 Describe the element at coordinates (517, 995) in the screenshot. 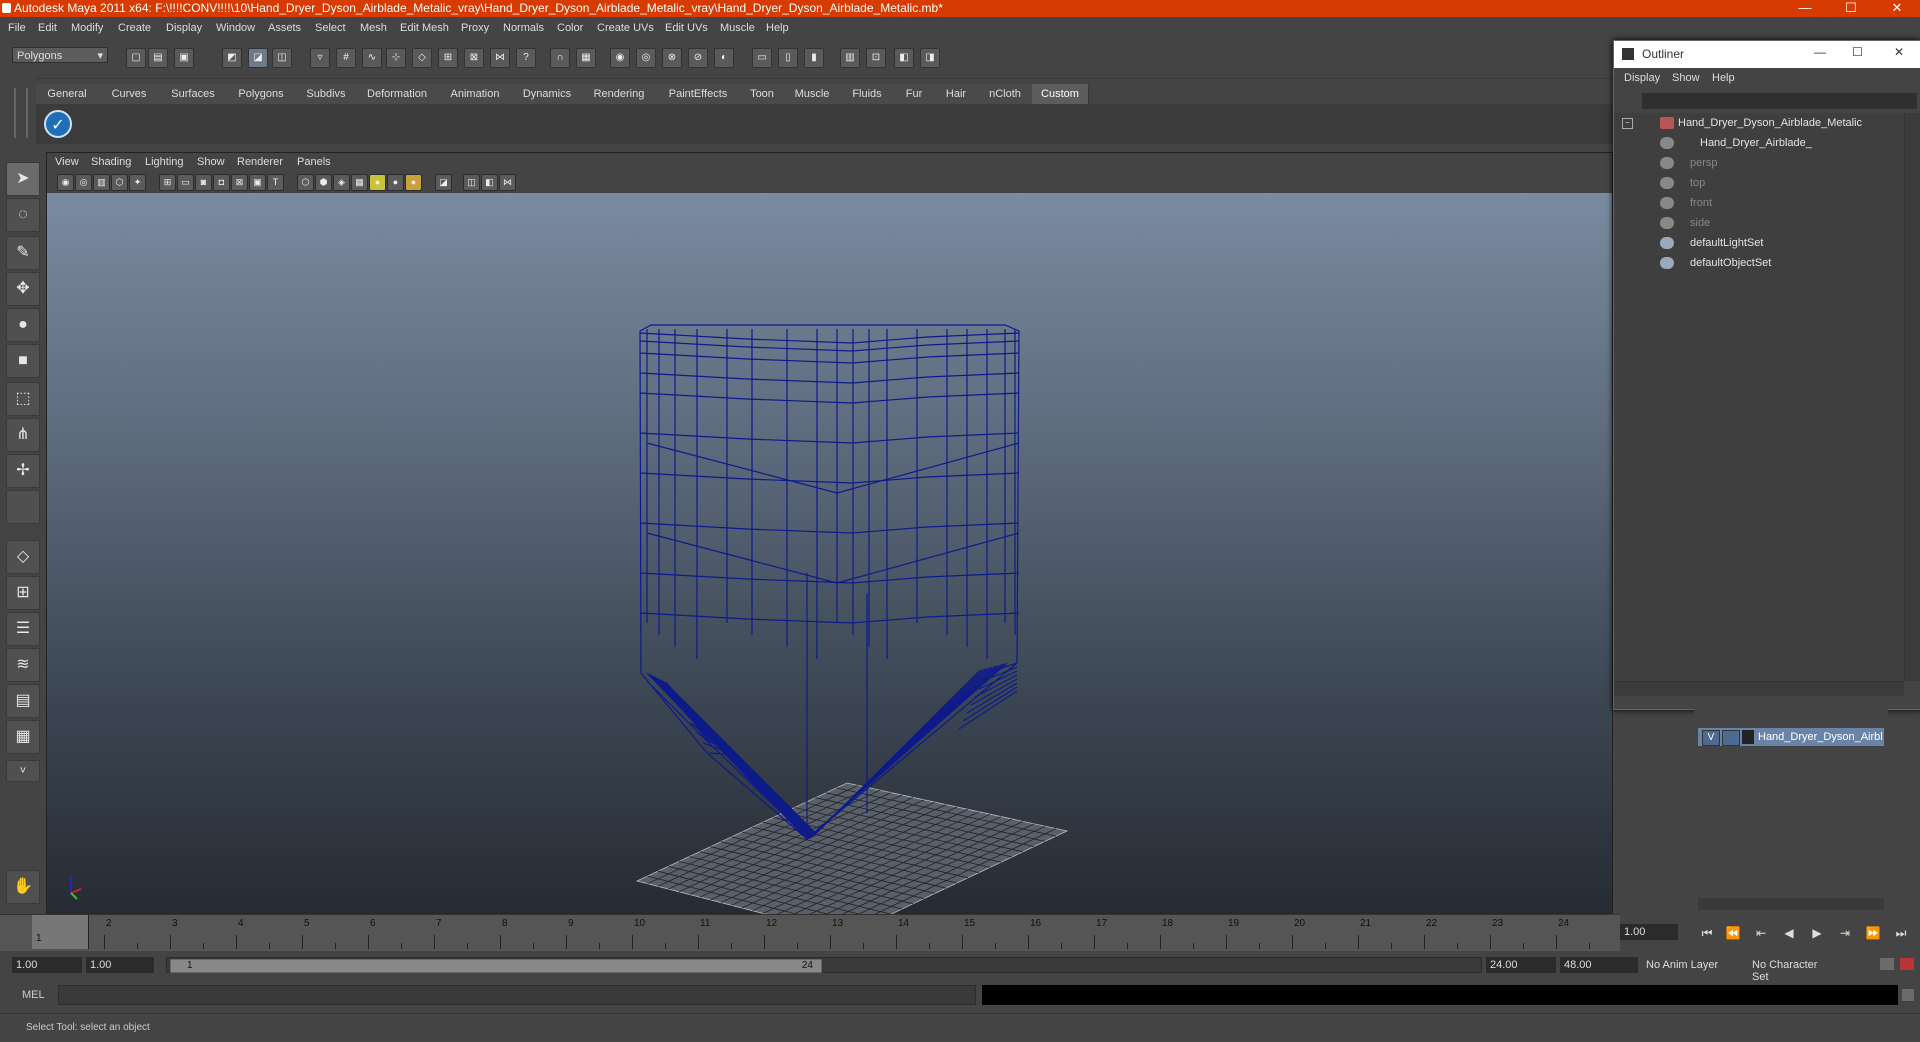

I see `mel-input` at that location.